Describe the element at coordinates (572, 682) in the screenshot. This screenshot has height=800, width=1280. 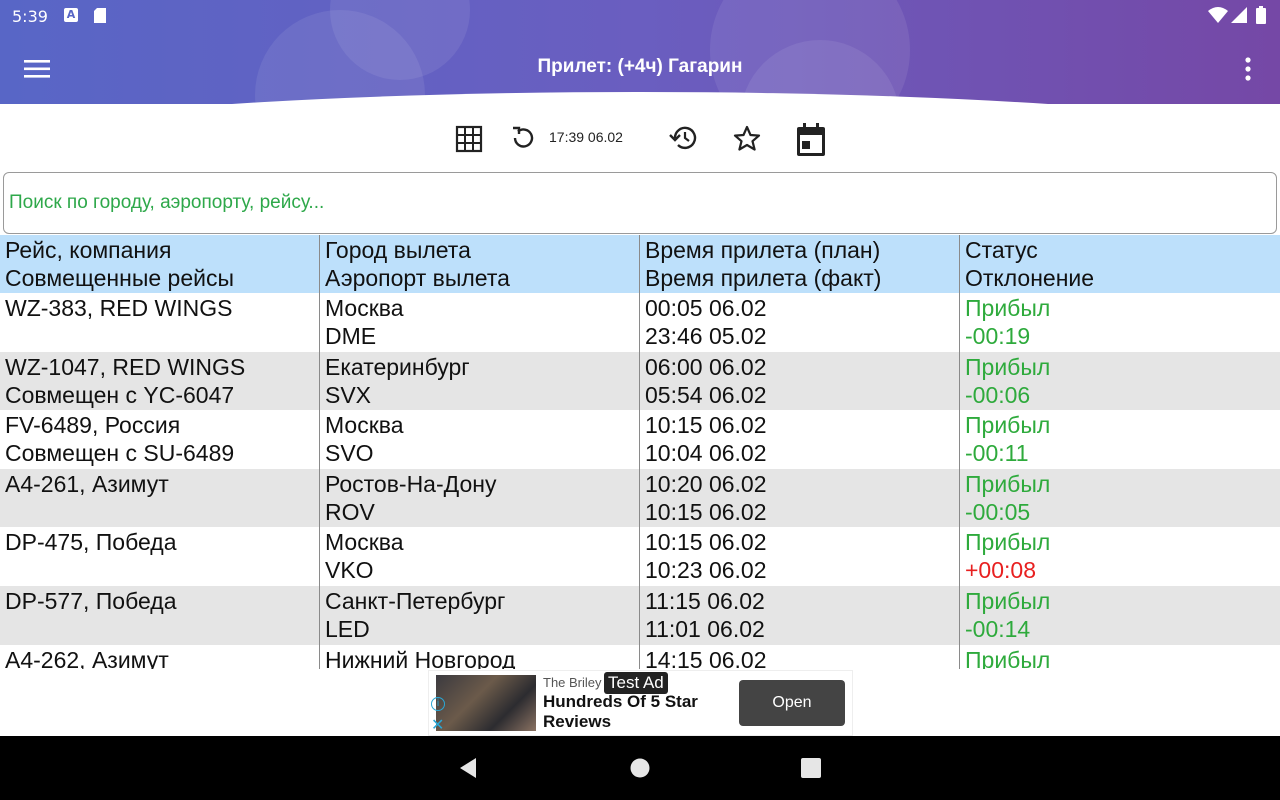
I see `ad-sponsor: The Briley` at that location.